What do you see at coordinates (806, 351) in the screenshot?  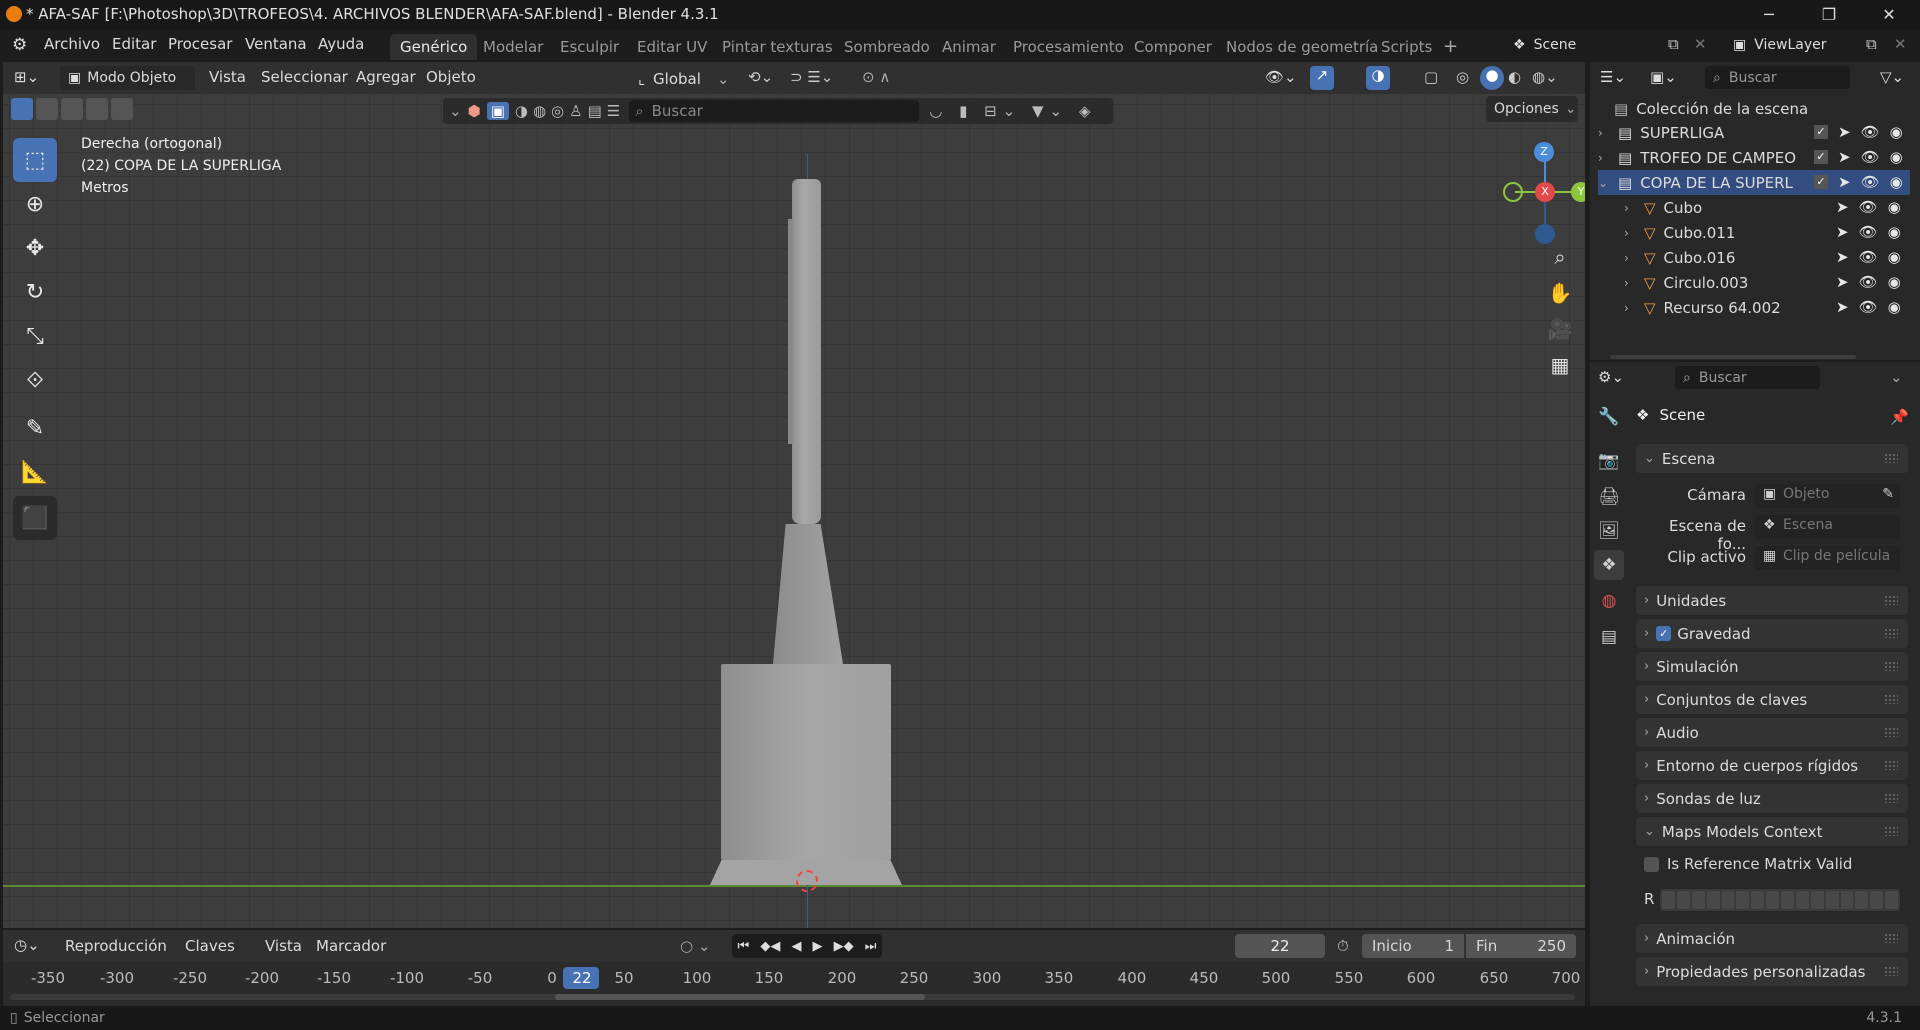 I see `trophy-disc` at bounding box center [806, 351].